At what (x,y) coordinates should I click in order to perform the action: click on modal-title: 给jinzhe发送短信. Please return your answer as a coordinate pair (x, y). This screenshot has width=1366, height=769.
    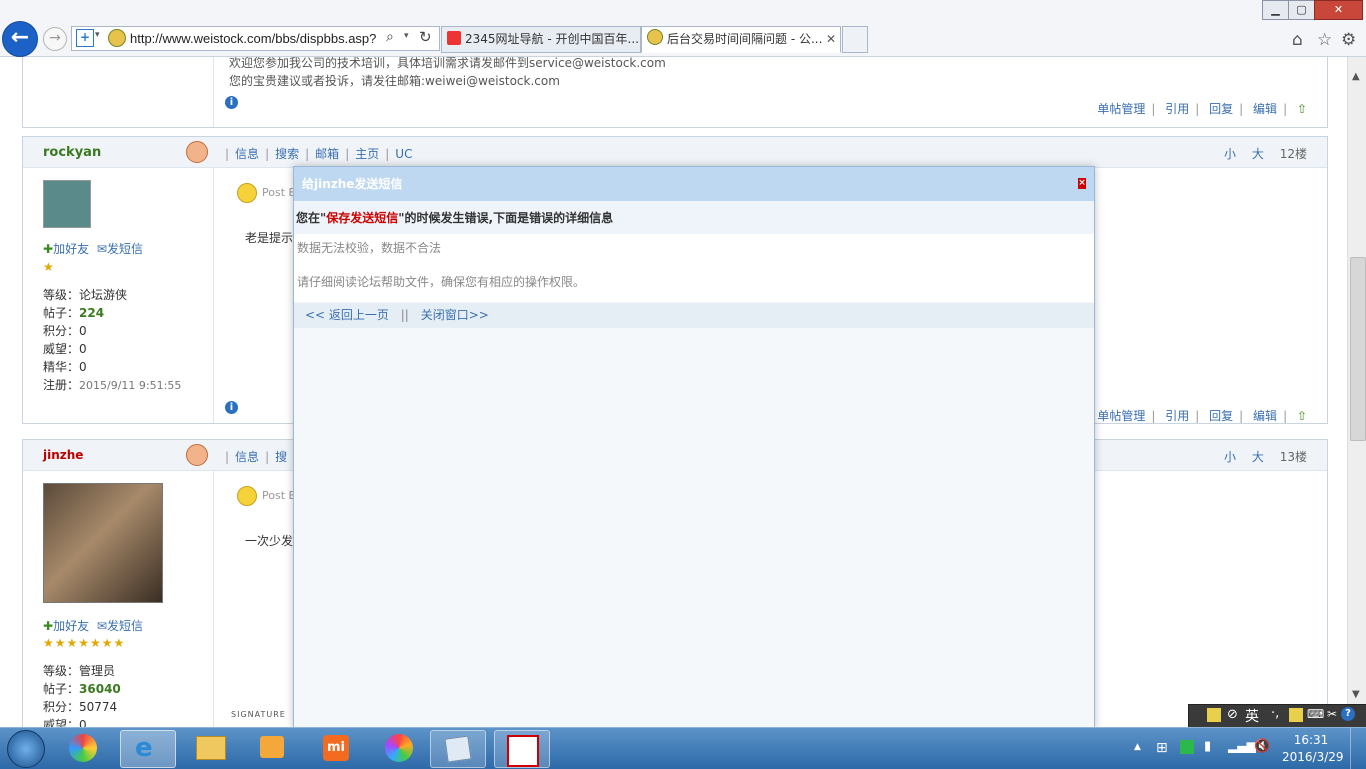
    Looking at the image, I should click on (352, 184).